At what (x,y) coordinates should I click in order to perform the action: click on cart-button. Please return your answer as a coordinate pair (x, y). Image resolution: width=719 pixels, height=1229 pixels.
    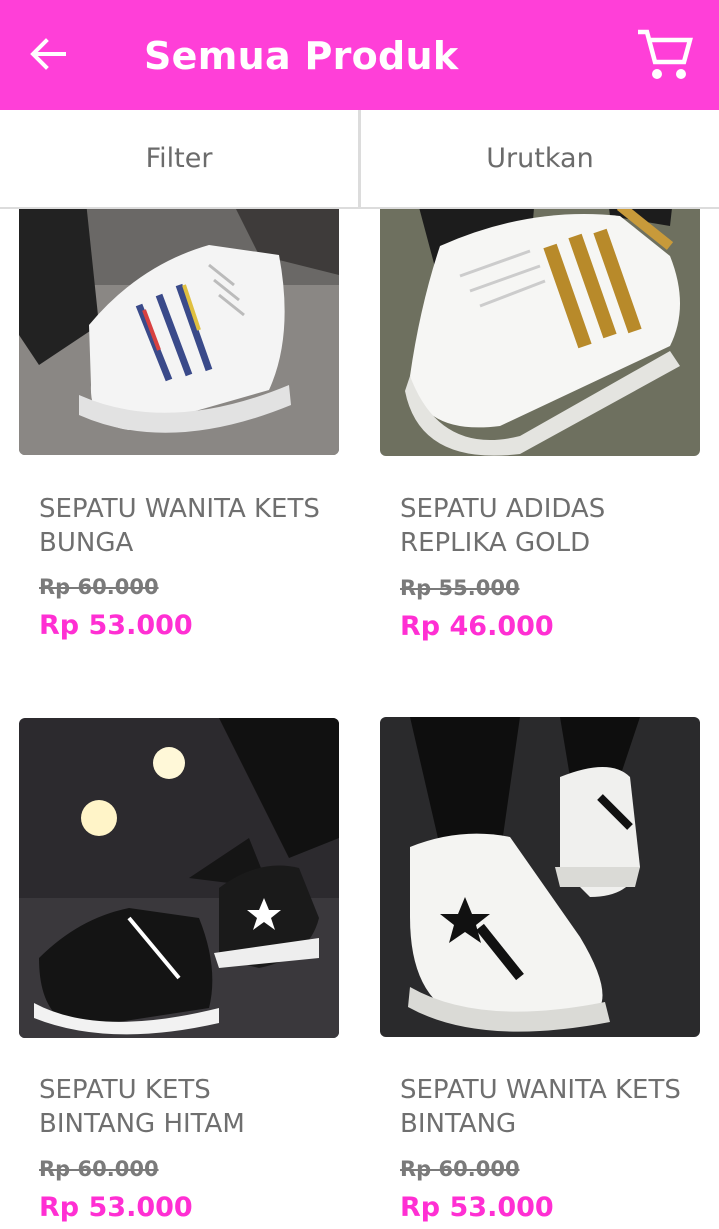
    Looking at the image, I should click on (664, 54).